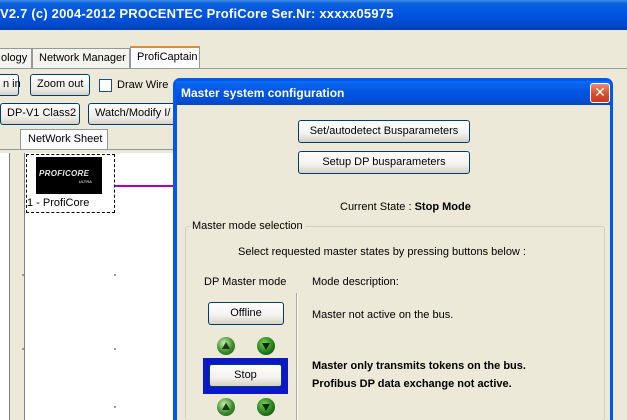 This screenshot has width=627, height=420. I want to click on tab-divider, so click(313, 68).